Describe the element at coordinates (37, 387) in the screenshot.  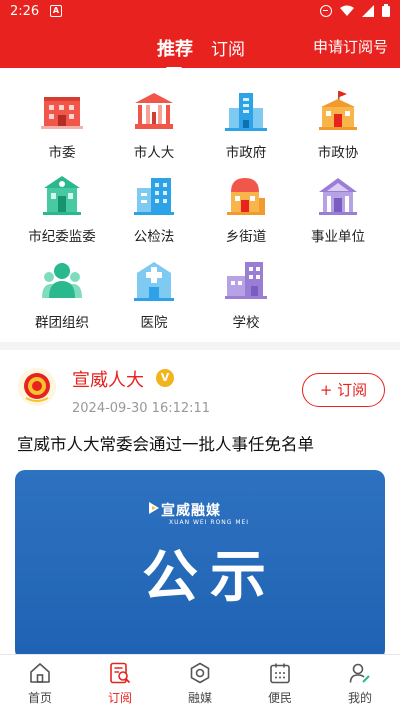
I see `avatar` at that location.